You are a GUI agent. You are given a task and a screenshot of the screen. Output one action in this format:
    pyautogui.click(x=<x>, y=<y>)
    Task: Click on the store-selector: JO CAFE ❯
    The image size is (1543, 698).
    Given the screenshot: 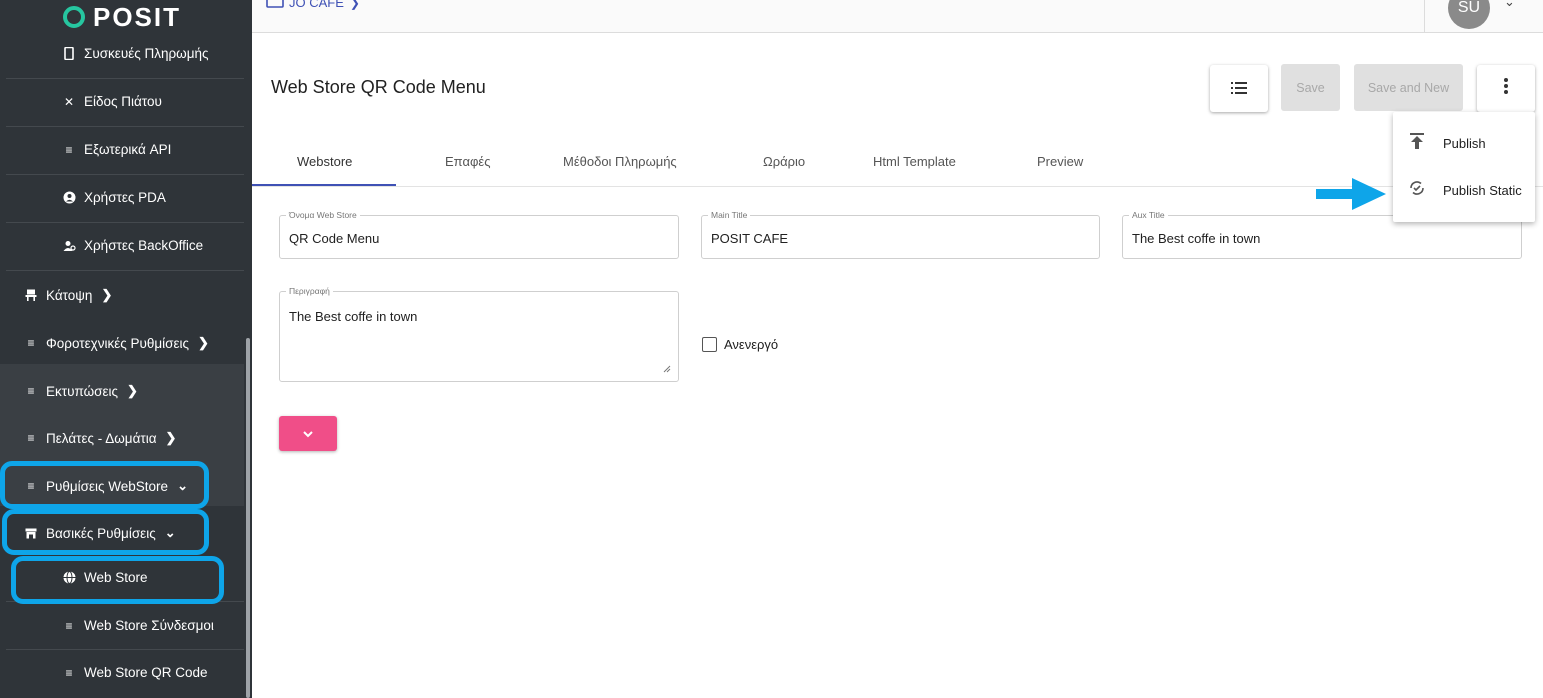 What is the action you would take?
    pyautogui.click(x=313, y=5)
    